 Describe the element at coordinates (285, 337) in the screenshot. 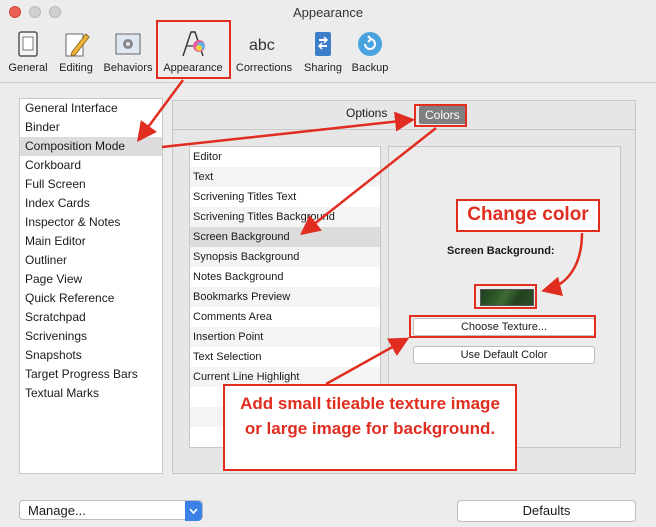

I see `list-item-insertion-point: Insertion Point` at that location.